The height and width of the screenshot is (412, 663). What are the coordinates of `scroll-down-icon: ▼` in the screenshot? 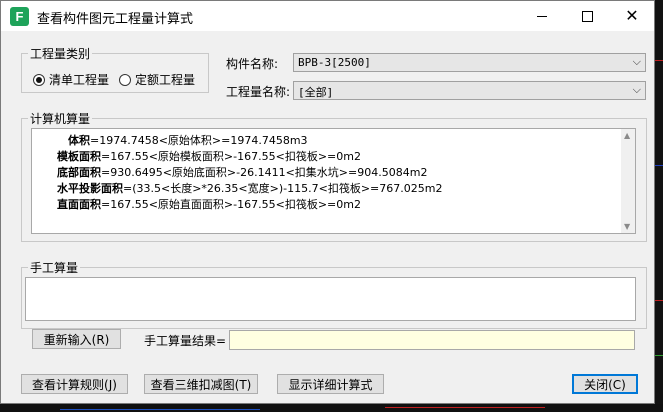 It's located at (627, 226).